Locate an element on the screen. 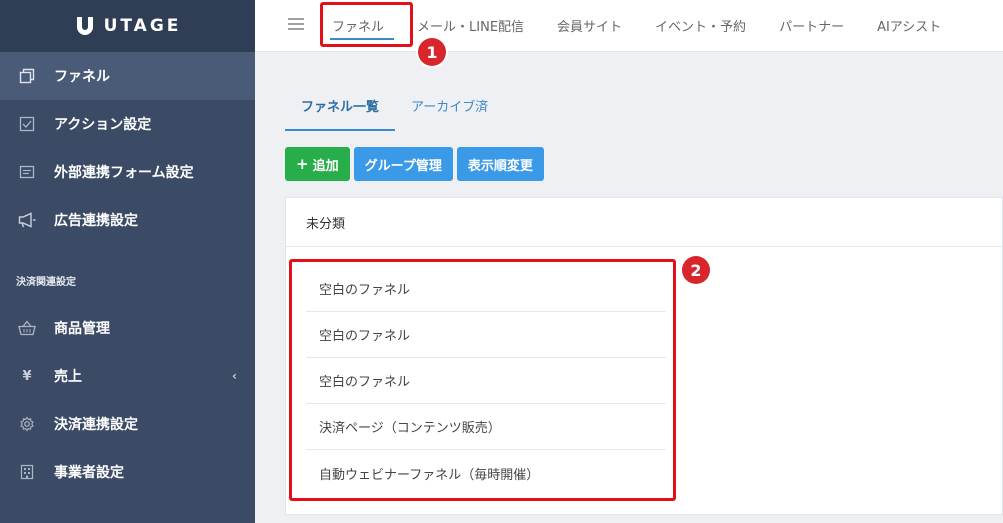  checkbox-icon is located at coordinates (27, 124).